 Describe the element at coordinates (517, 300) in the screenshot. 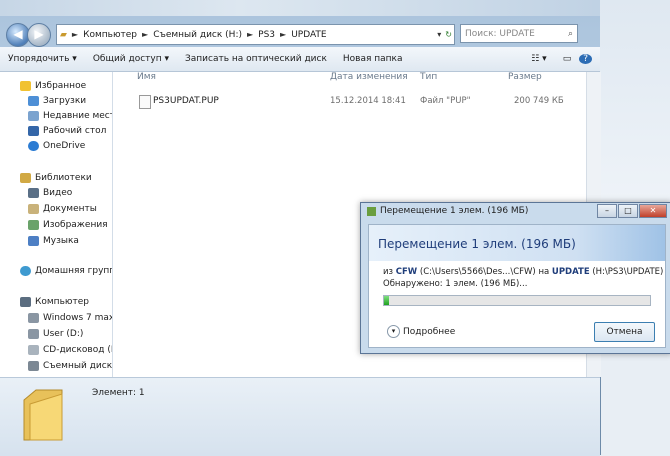

I see `progress-bar` at that location.